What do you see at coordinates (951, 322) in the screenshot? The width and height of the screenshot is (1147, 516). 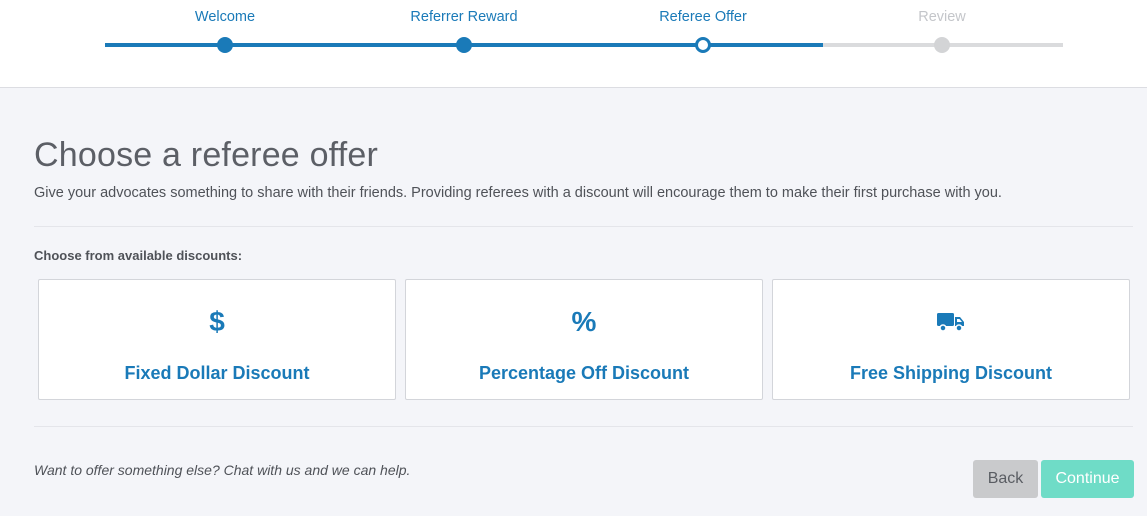 I see `truck-icon` at bounding box center [951, 322].